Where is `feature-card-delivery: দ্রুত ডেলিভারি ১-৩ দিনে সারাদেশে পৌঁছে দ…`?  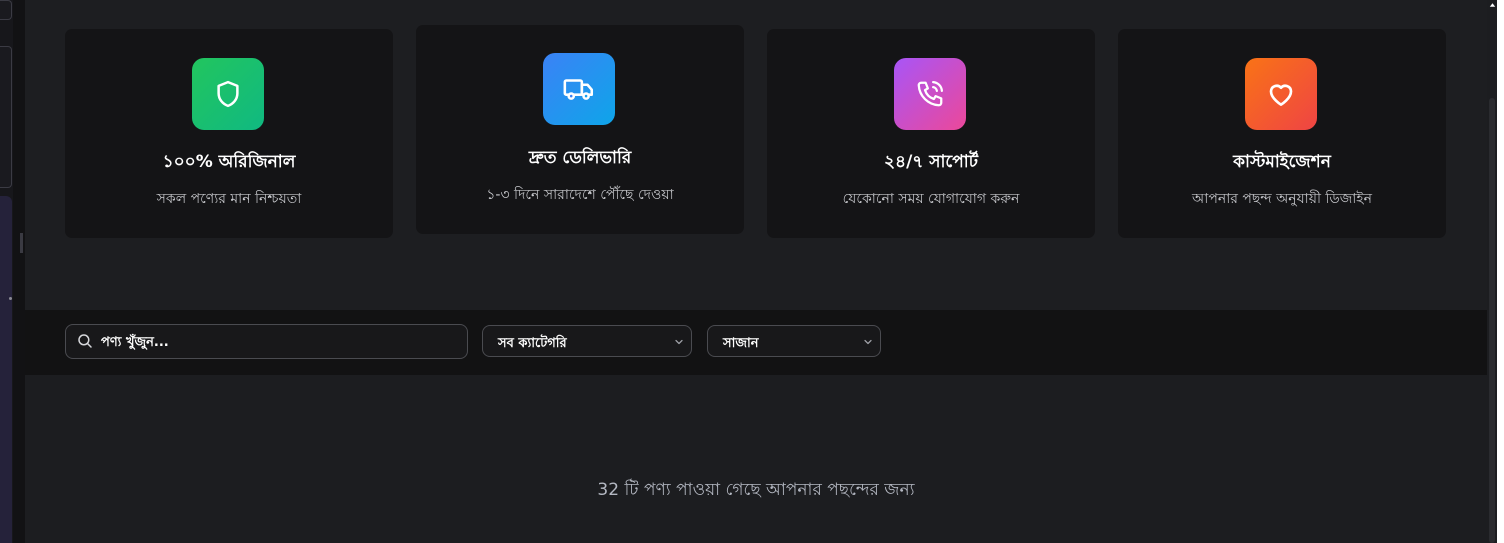 feature-card-delivery: দ্রুত ডেলিভারি ১-৩ দিনে সারাদেশে পৌঁছে দ… is located at coordinates (580, 129).